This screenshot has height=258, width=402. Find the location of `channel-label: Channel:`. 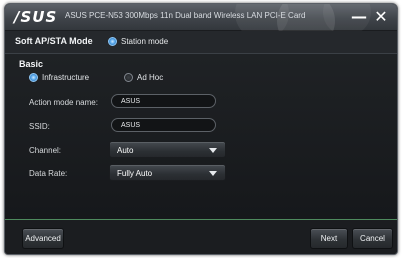

channel-label: Channel: is located at coordinates (45, 150).